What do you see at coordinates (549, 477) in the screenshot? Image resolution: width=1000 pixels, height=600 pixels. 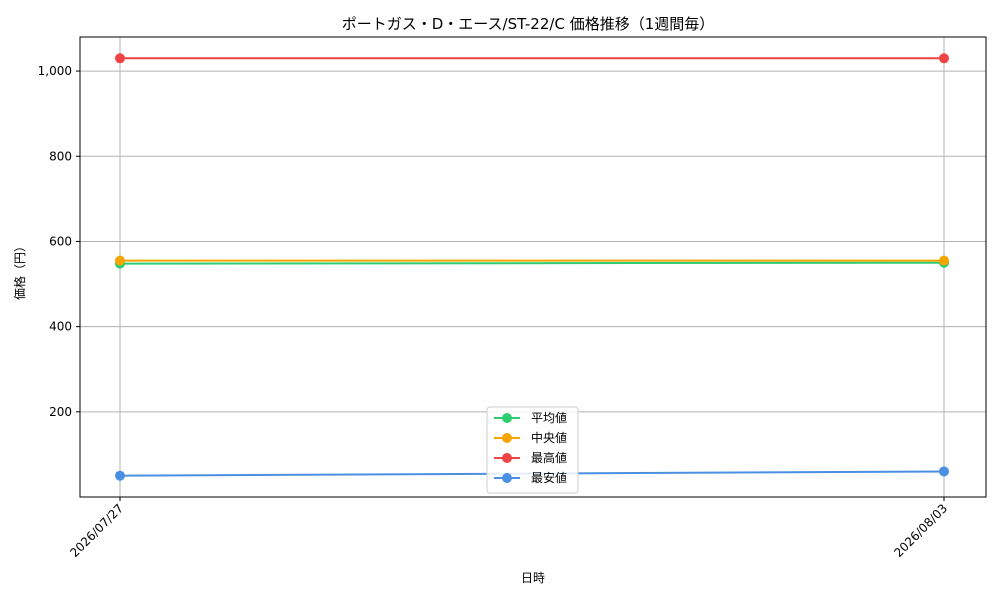 I see `legend-label: 最安値` at bounding box center [549, 477].